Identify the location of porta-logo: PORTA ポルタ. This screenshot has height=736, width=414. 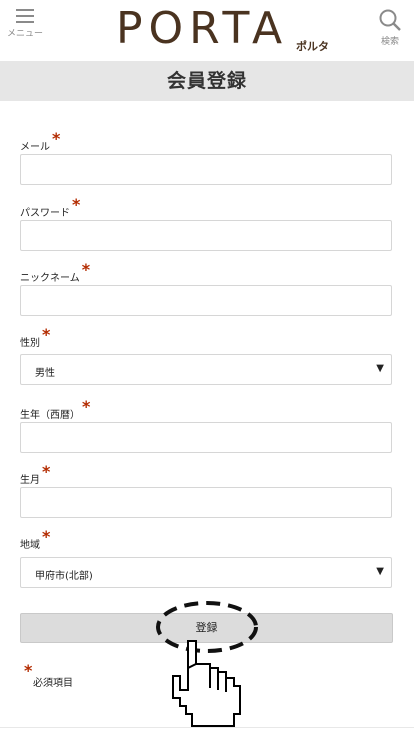
(227, 30).